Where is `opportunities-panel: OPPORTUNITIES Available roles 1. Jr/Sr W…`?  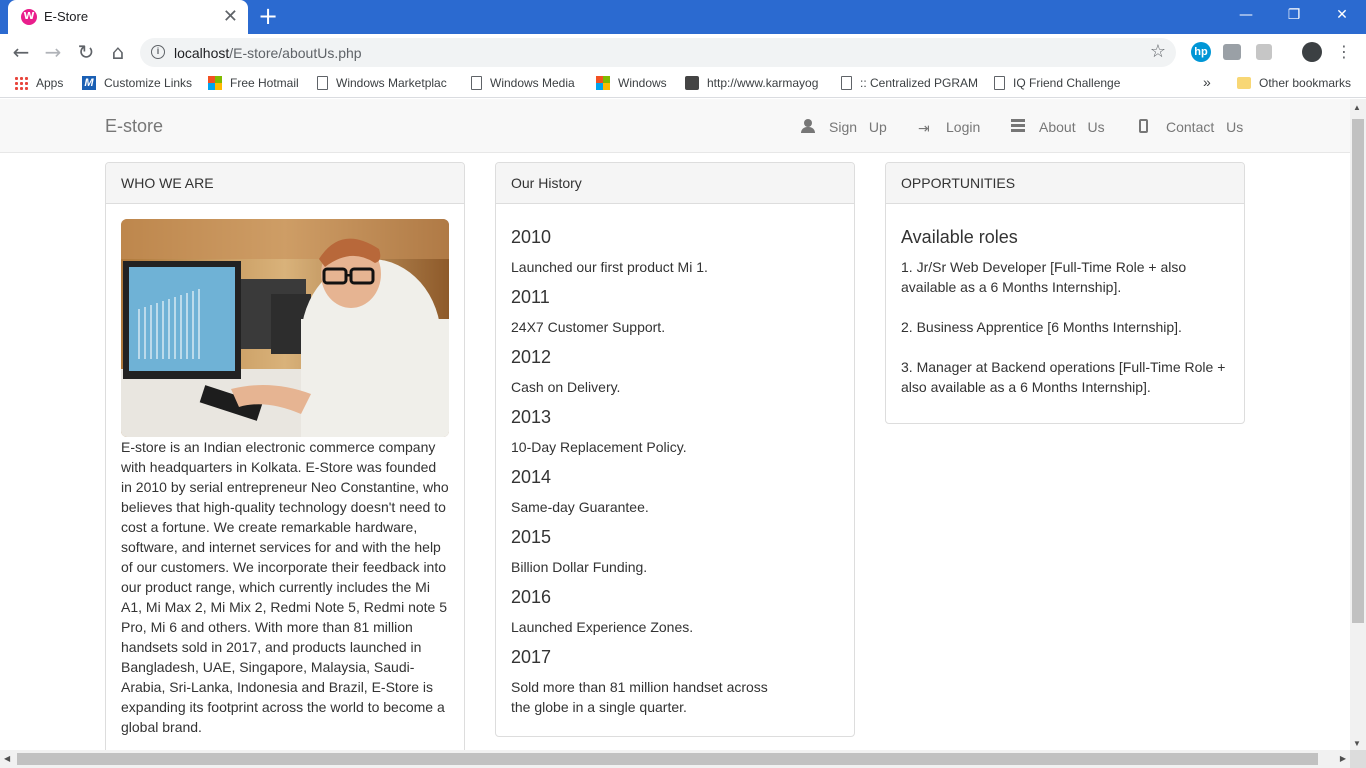
opportunities-panel: OPPORTUNITIES Available roles 1. Jr/Sr W… is located at coordinates (1065, 293).